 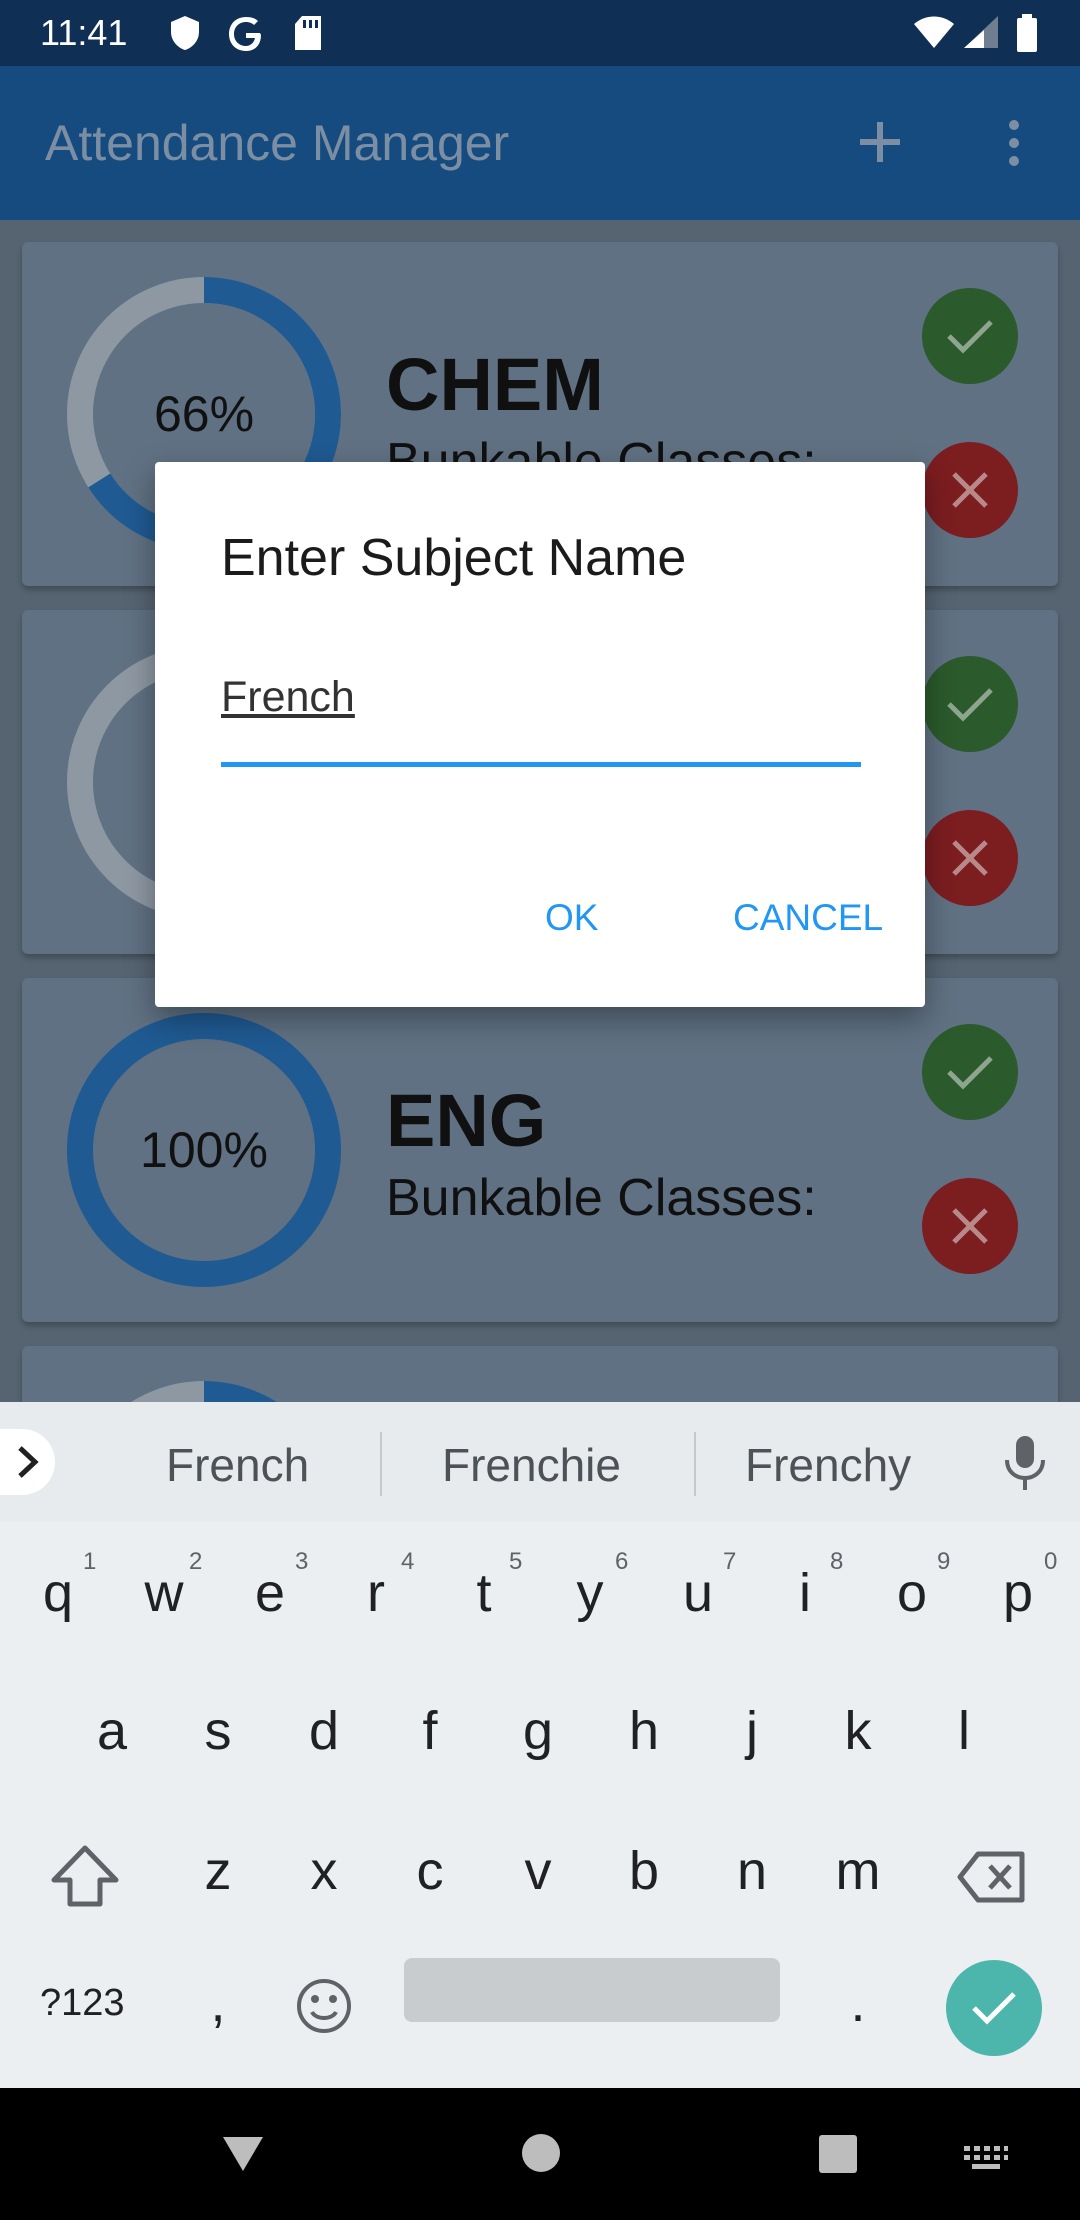 I want to click on emoji-key, so click(x=324, y=2008).